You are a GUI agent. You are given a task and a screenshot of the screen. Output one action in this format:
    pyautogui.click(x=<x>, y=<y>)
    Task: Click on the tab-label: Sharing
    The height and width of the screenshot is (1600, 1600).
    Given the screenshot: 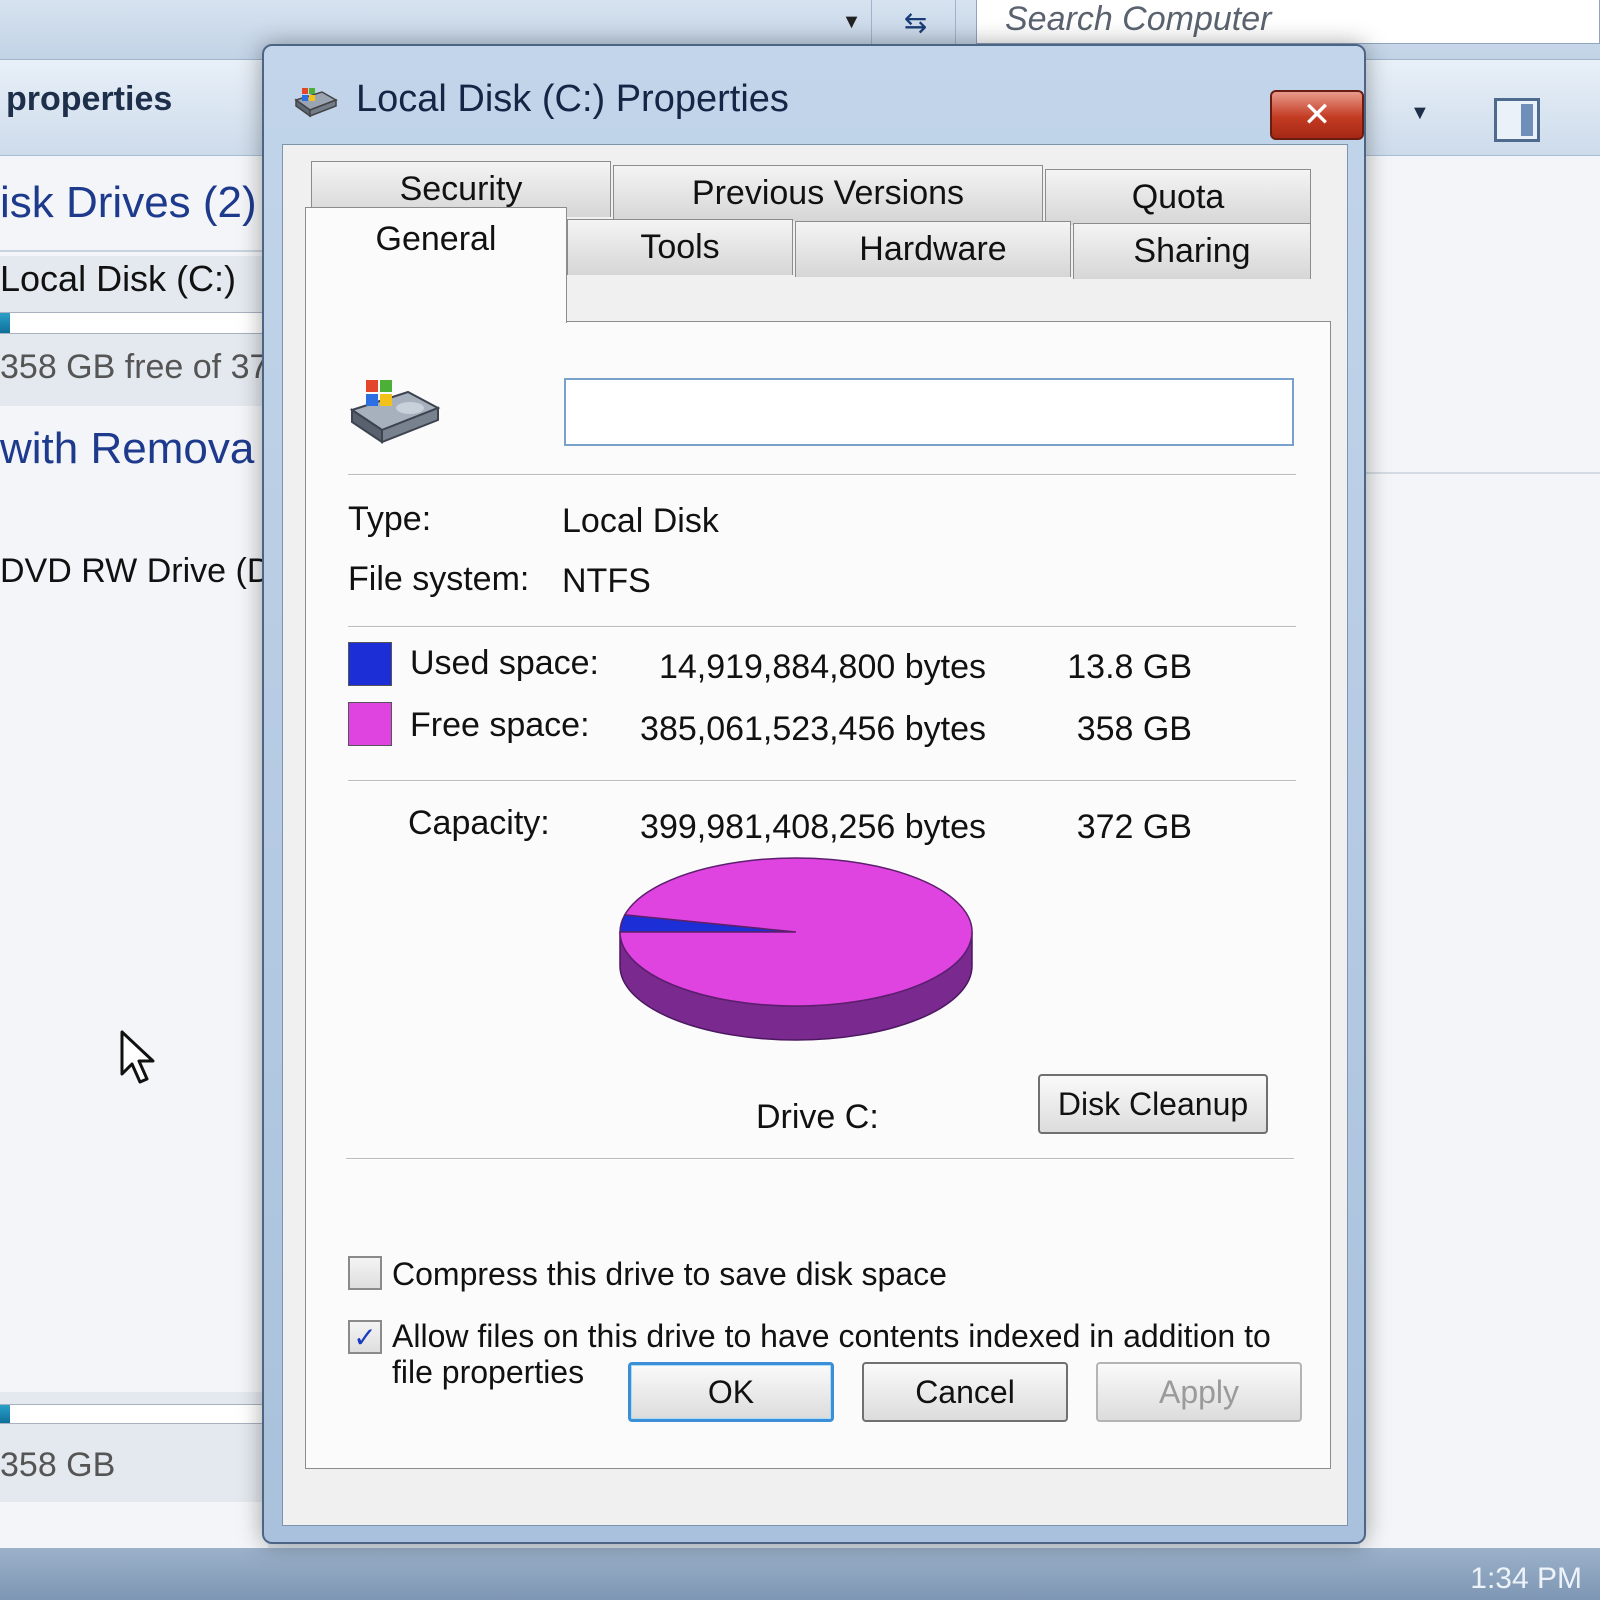 What is the action you would take?
    pyautogui.click(x=1192, y=251)
    